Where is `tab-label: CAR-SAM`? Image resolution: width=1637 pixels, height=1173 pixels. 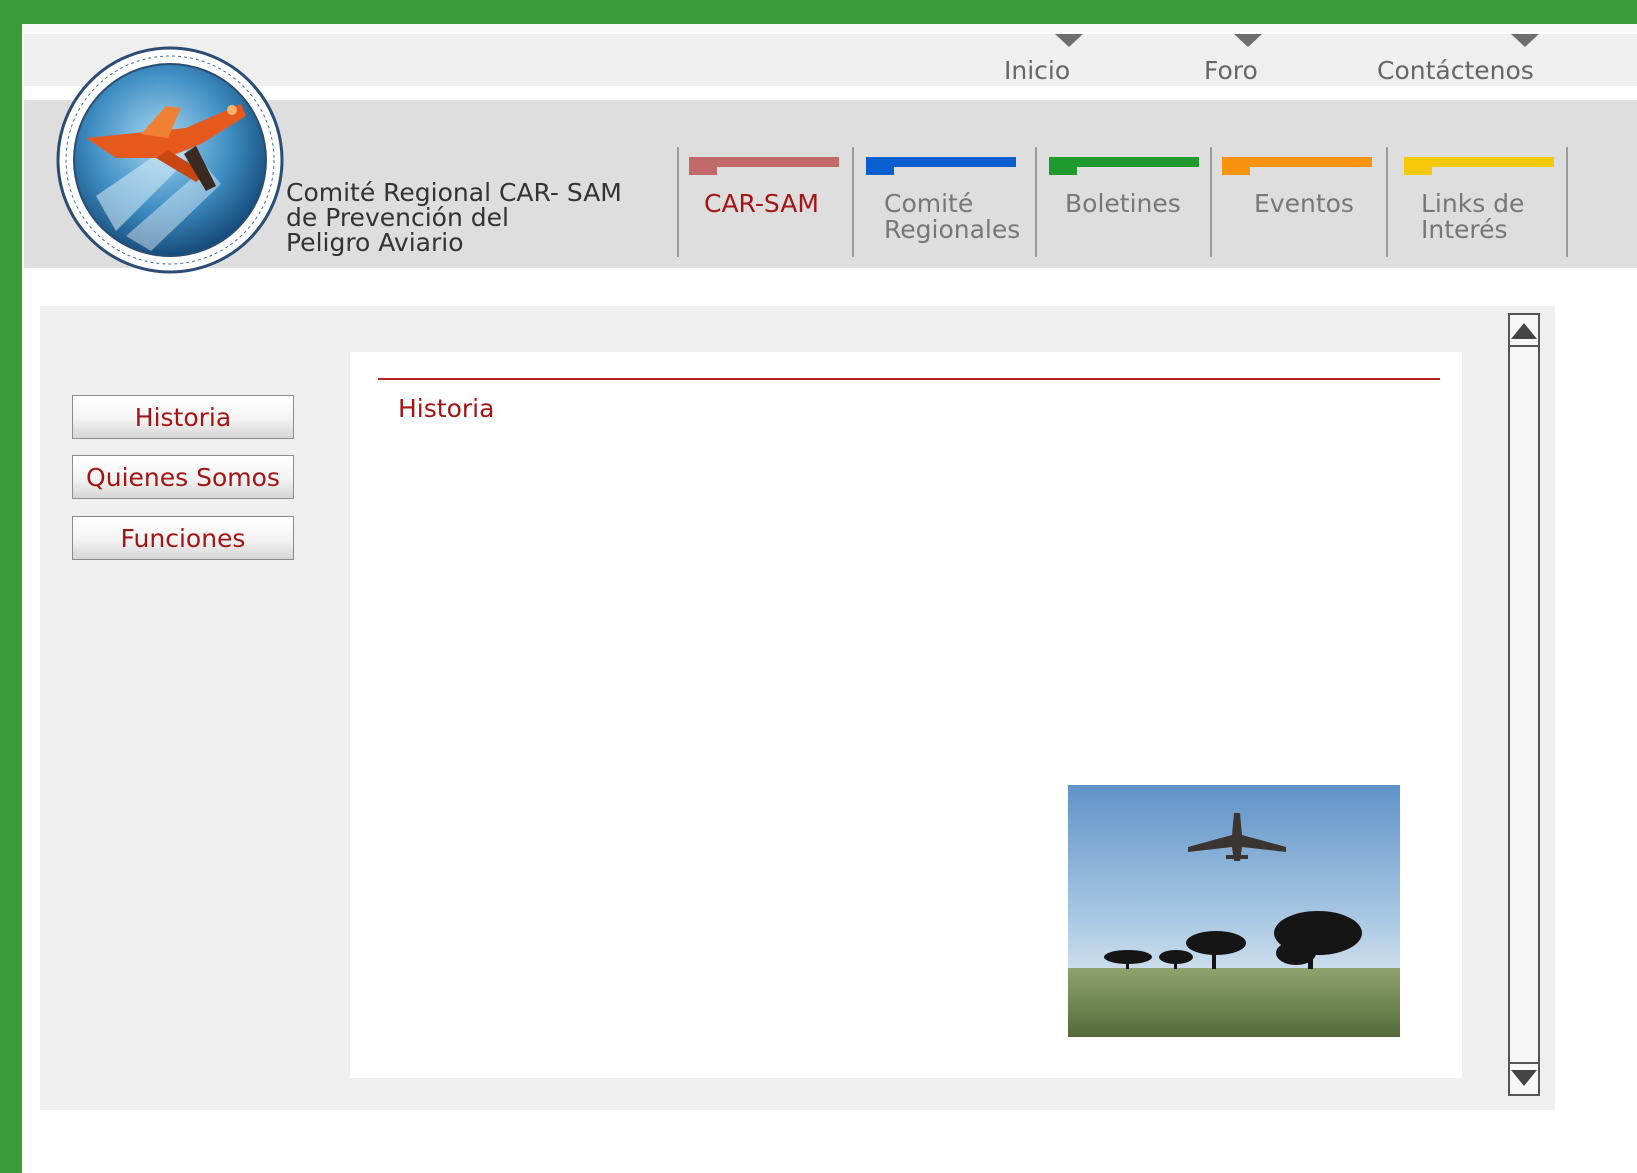 tab-label: CAR-SAM is located at coordinates (761, 203).